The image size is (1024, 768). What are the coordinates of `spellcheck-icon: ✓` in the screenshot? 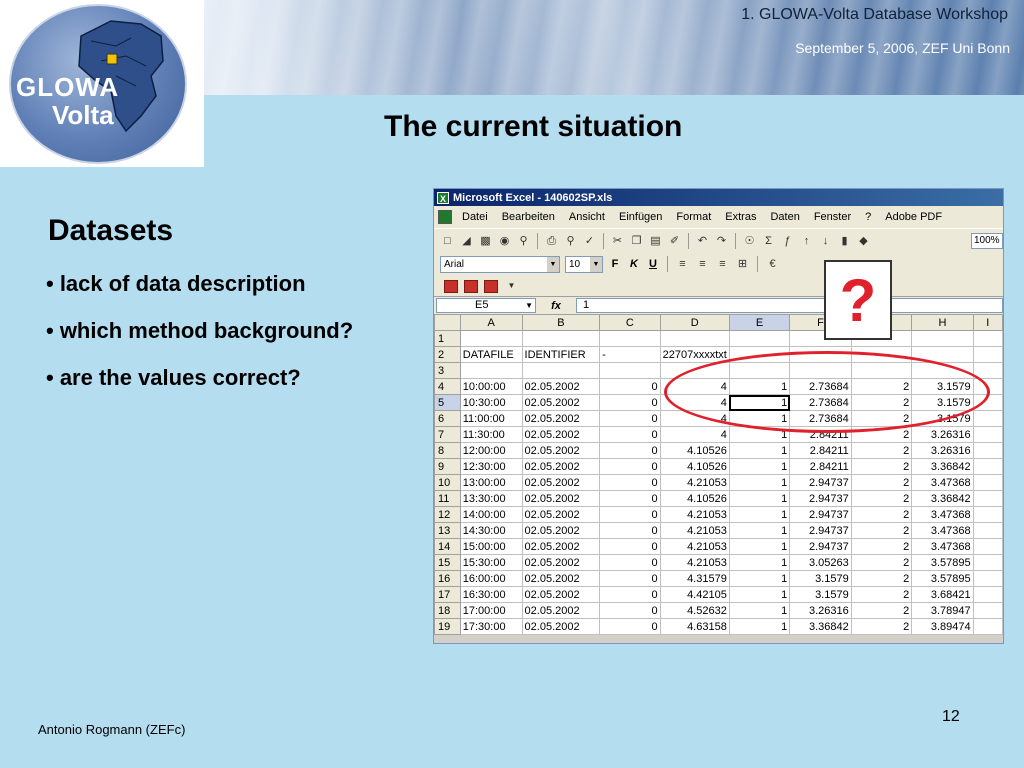 It's located at (589, 241).